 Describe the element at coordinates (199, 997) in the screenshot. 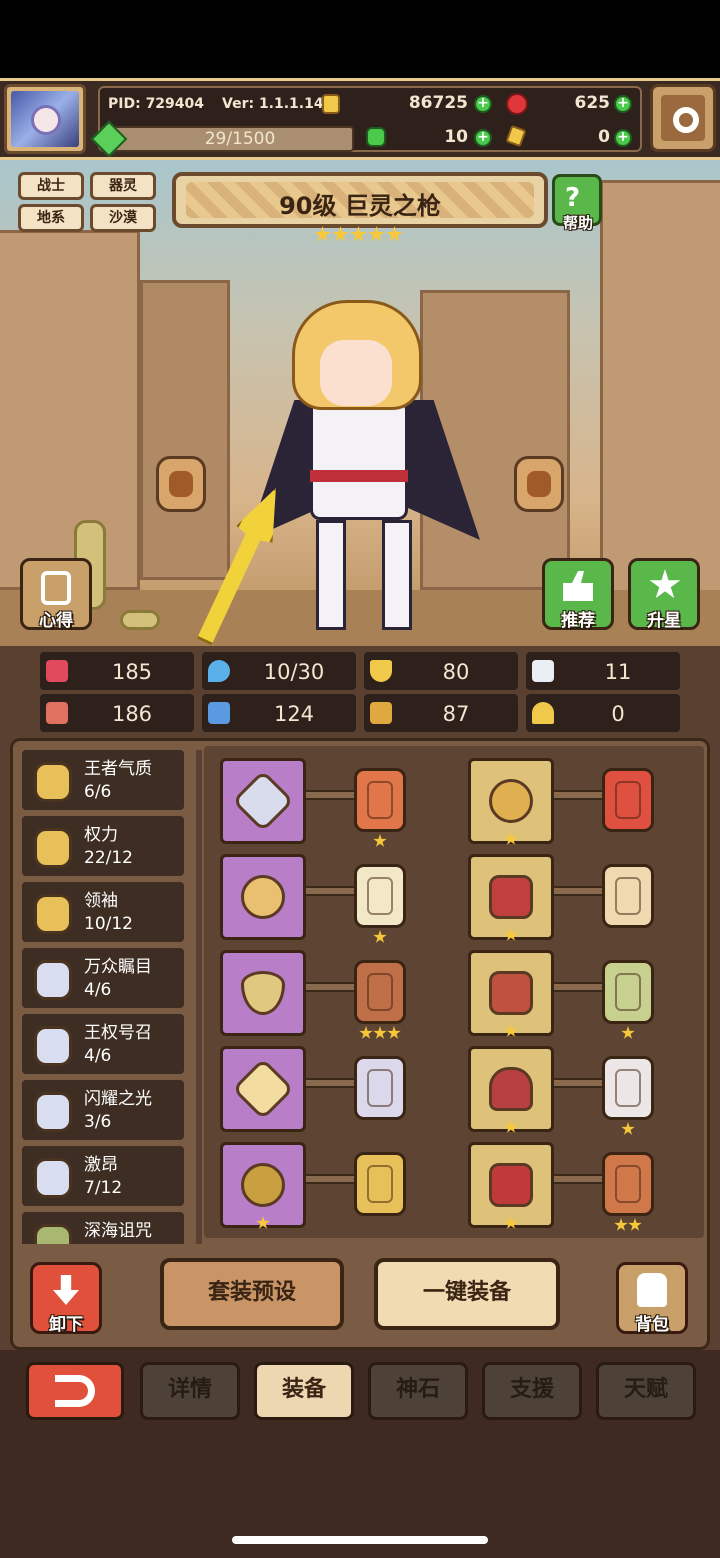

I see `list-divider` at that location.